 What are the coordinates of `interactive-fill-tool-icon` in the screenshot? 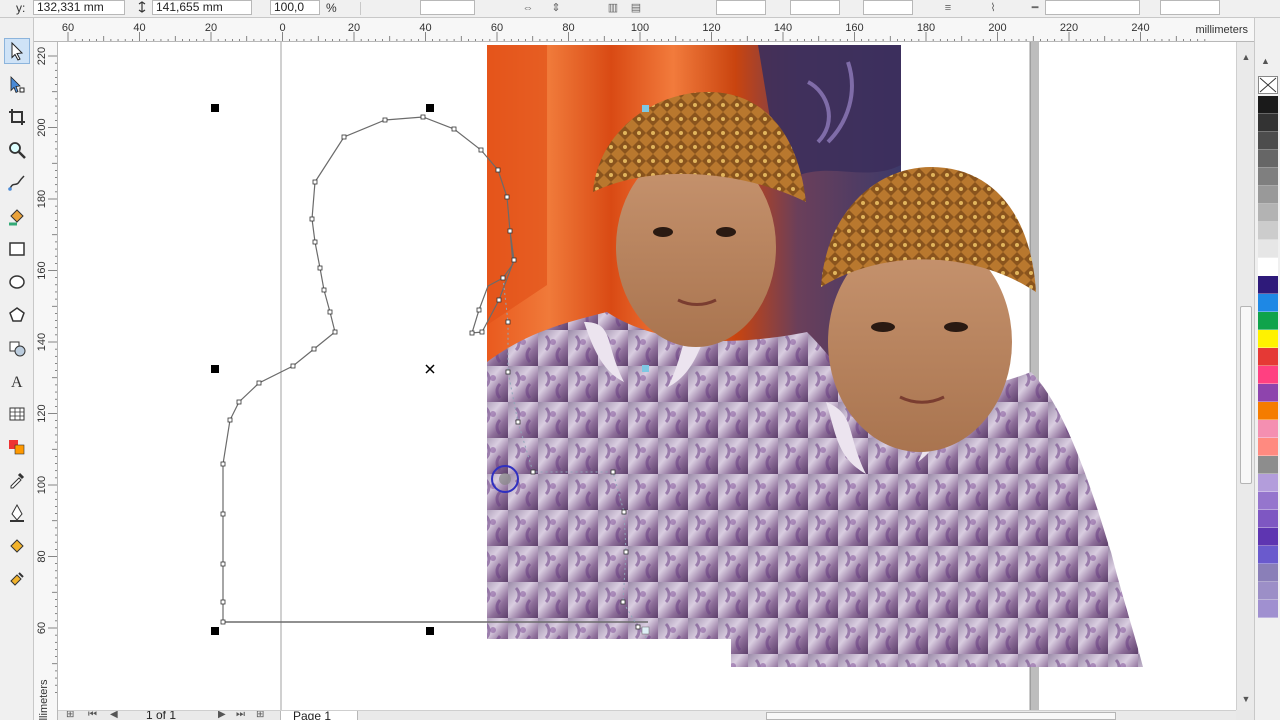 It's located at (17, 579).